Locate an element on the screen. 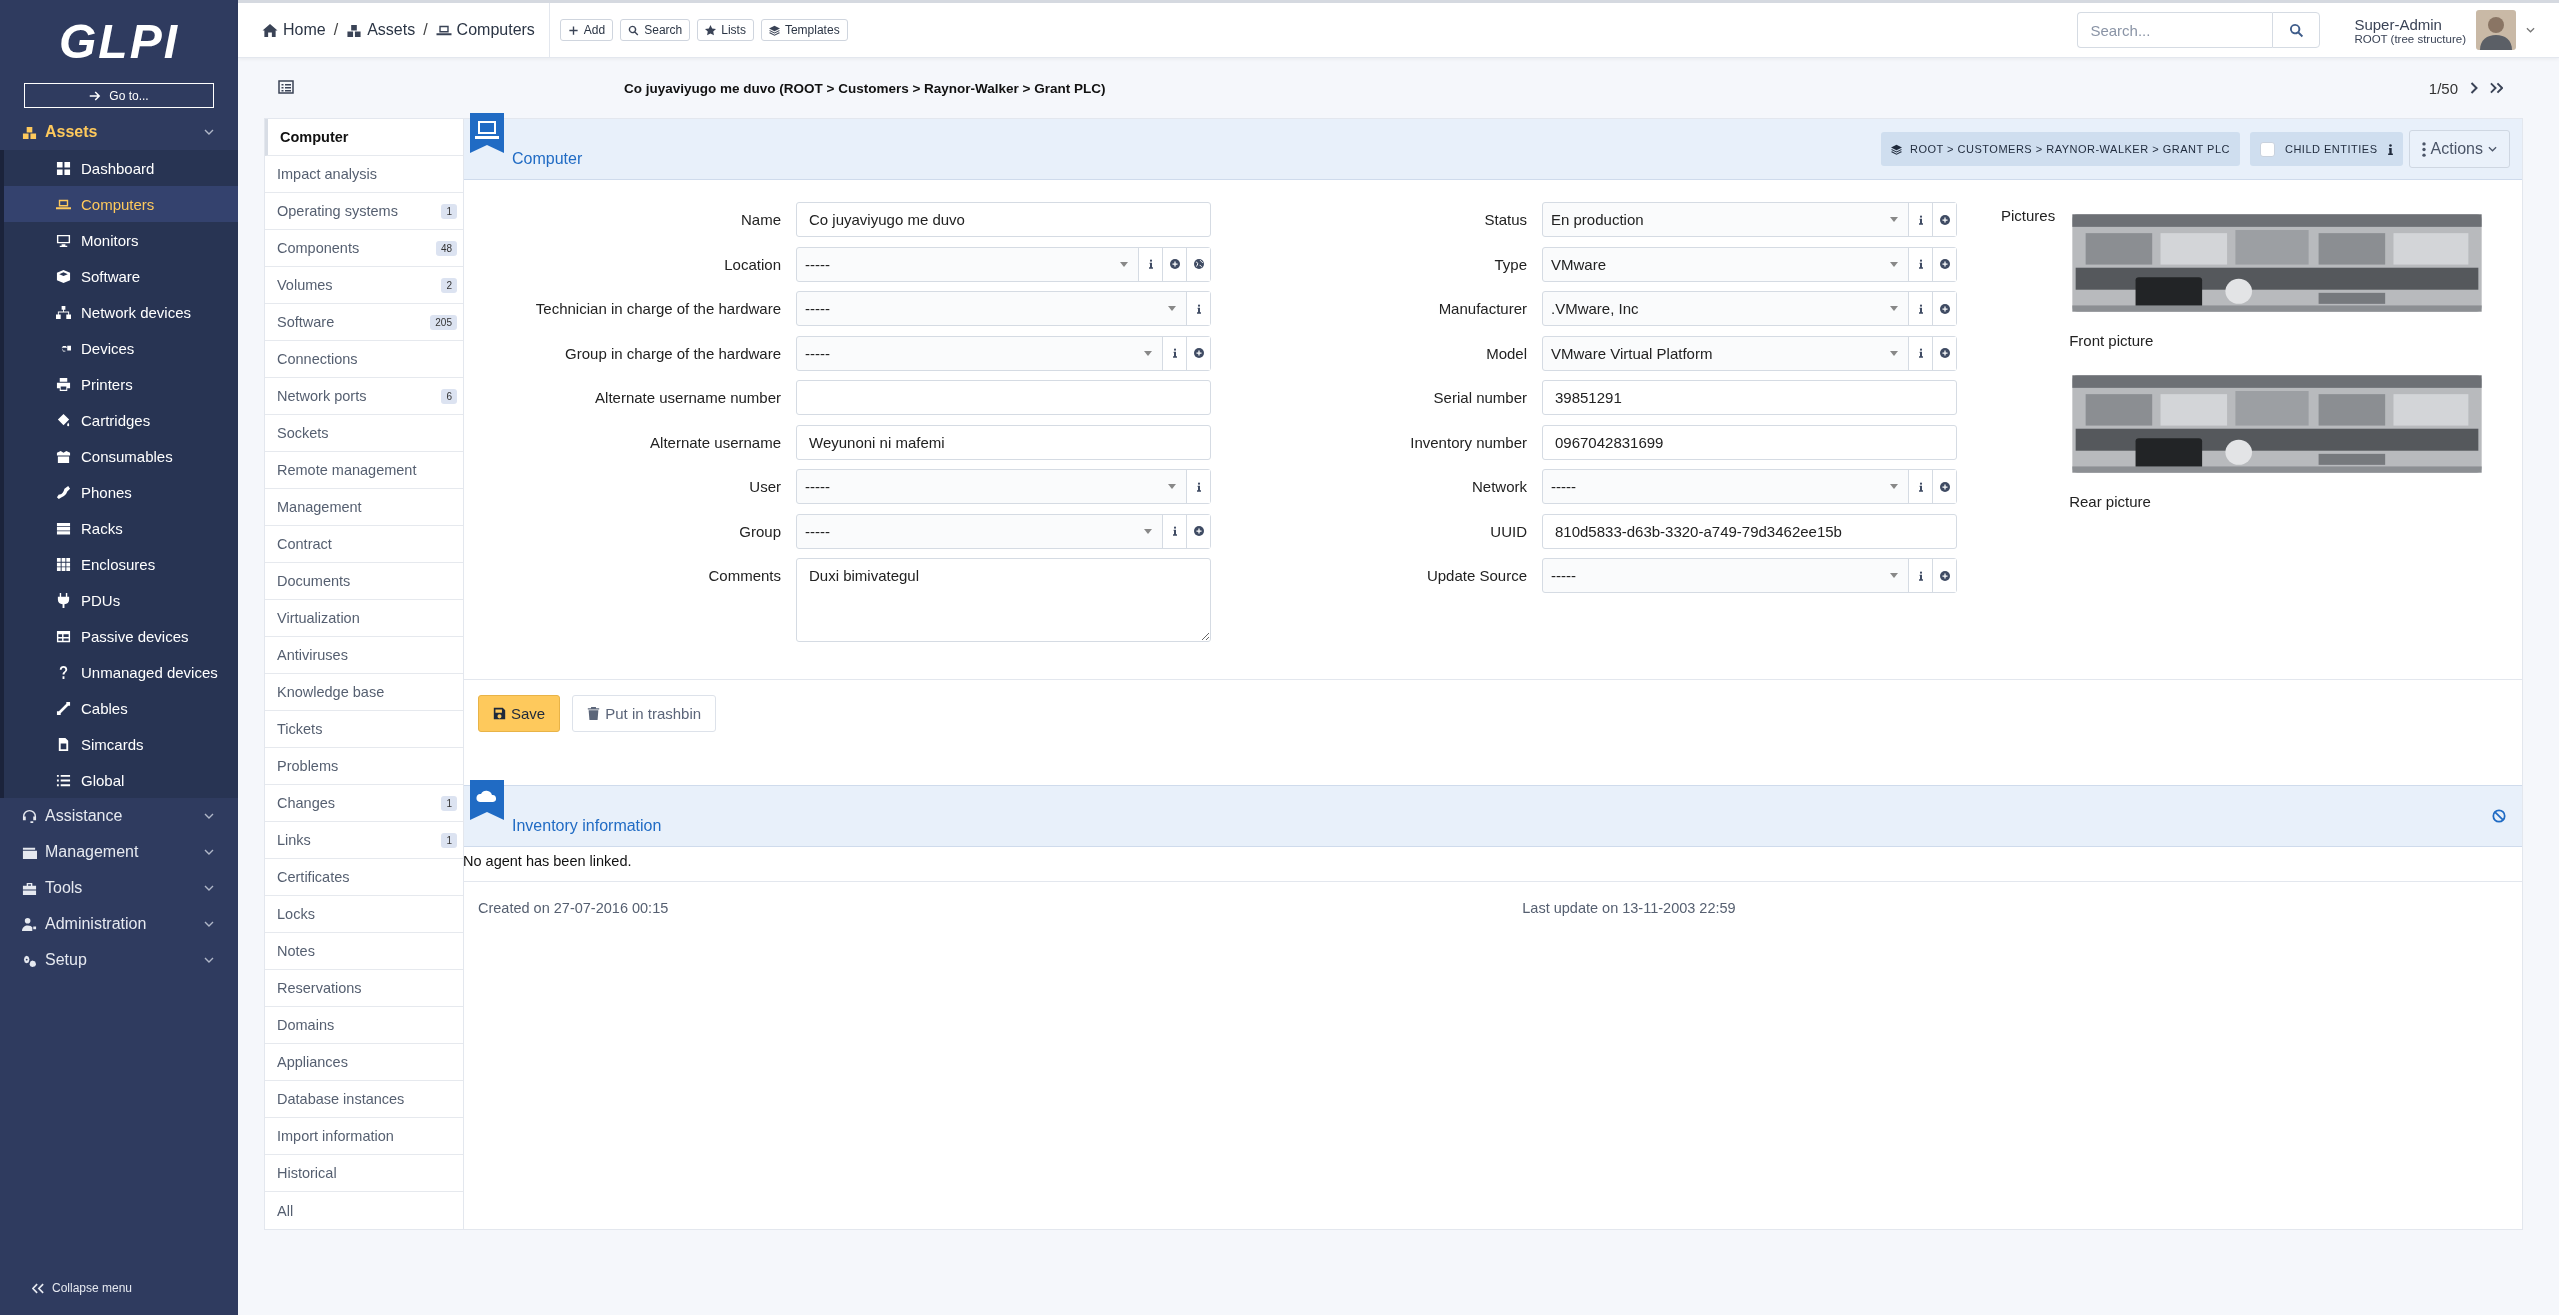  menu-item: PDUs is located at coordinates (121, 600).